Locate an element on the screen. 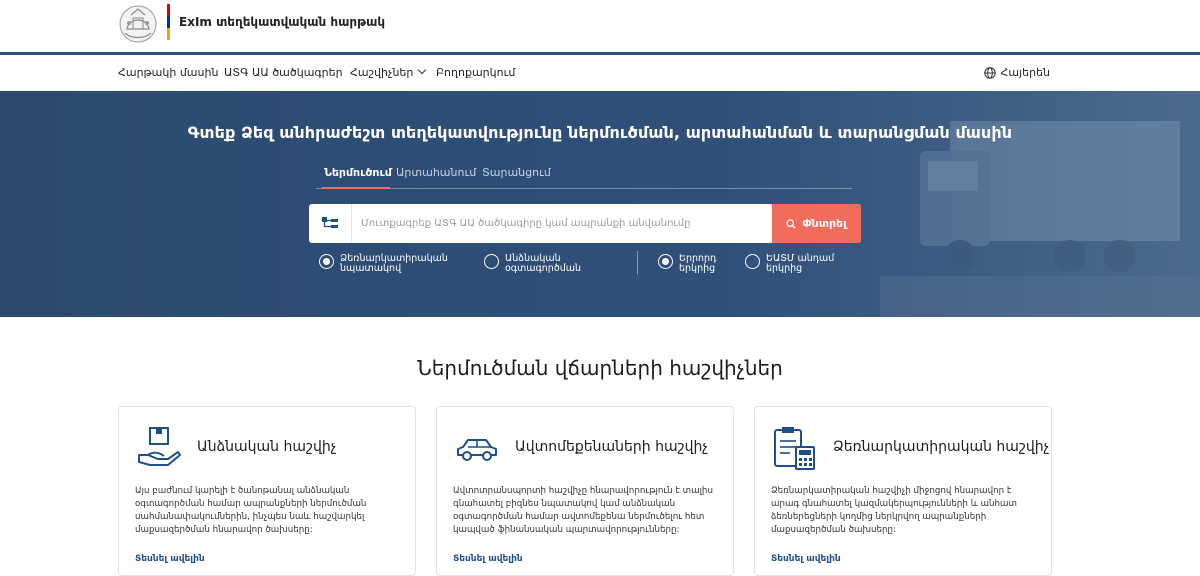  radio-label: Անձնական օգտագործման is located at coordinates (543, 263).